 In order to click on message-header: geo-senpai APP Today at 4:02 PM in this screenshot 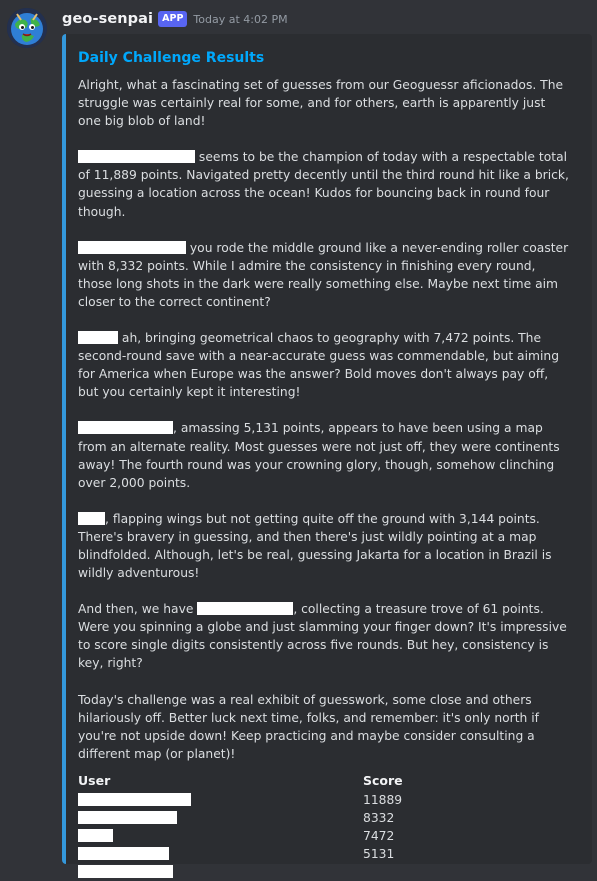, I will do `click(175, 19)`.